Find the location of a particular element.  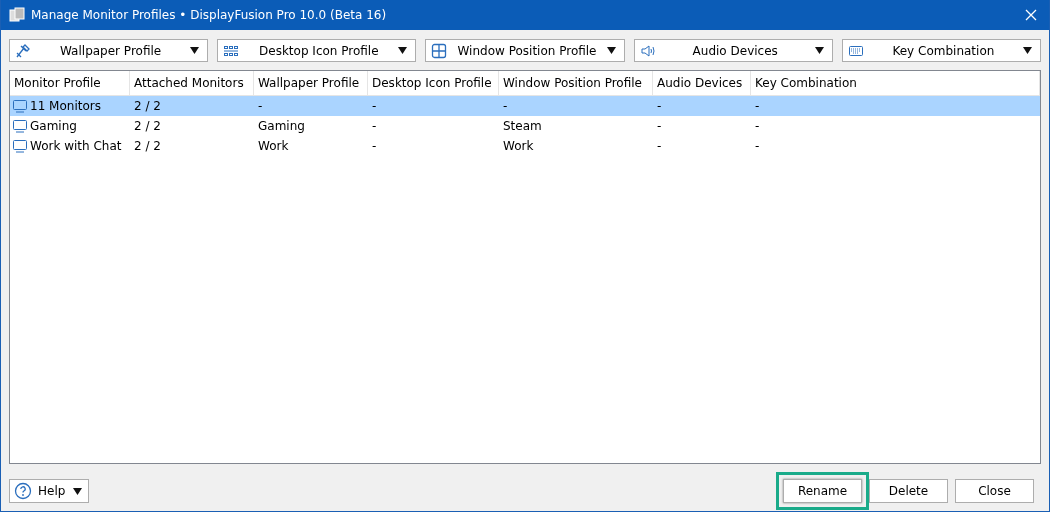

profile-dropdown: Wallpaper Profile is located at coordinates (109, 50).